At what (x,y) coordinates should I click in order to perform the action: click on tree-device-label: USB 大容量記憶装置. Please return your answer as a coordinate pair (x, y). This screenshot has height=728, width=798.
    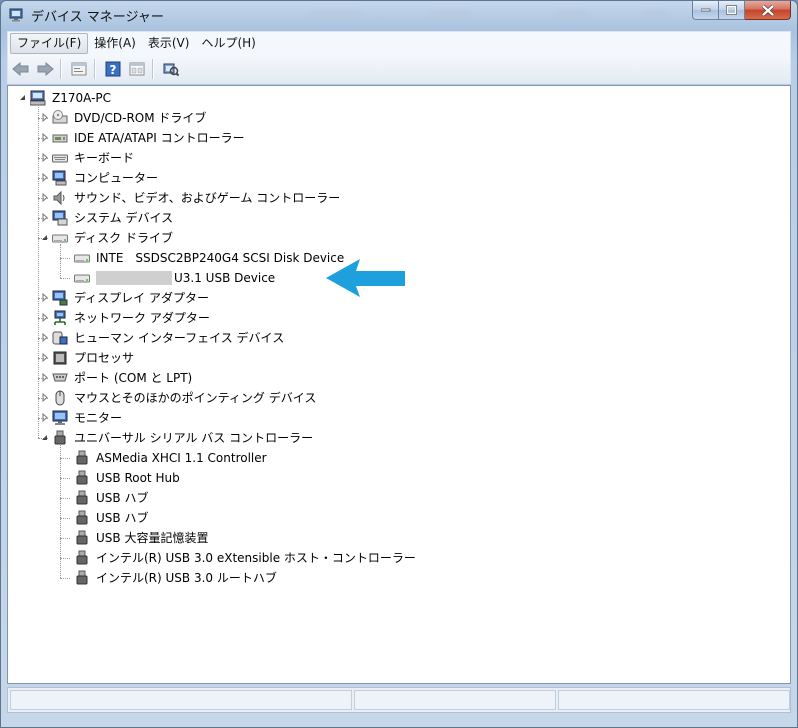
    Looking at the image, I should click on (152, 538).